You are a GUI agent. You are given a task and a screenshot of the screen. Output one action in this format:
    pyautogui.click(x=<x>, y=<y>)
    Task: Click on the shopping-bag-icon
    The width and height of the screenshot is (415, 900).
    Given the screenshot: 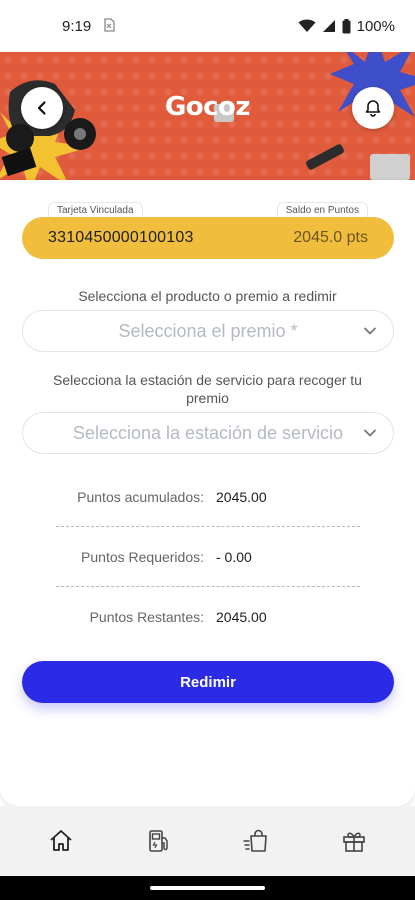 What is the action you would take?
    pyautogui.click(x=255, y=840)
    